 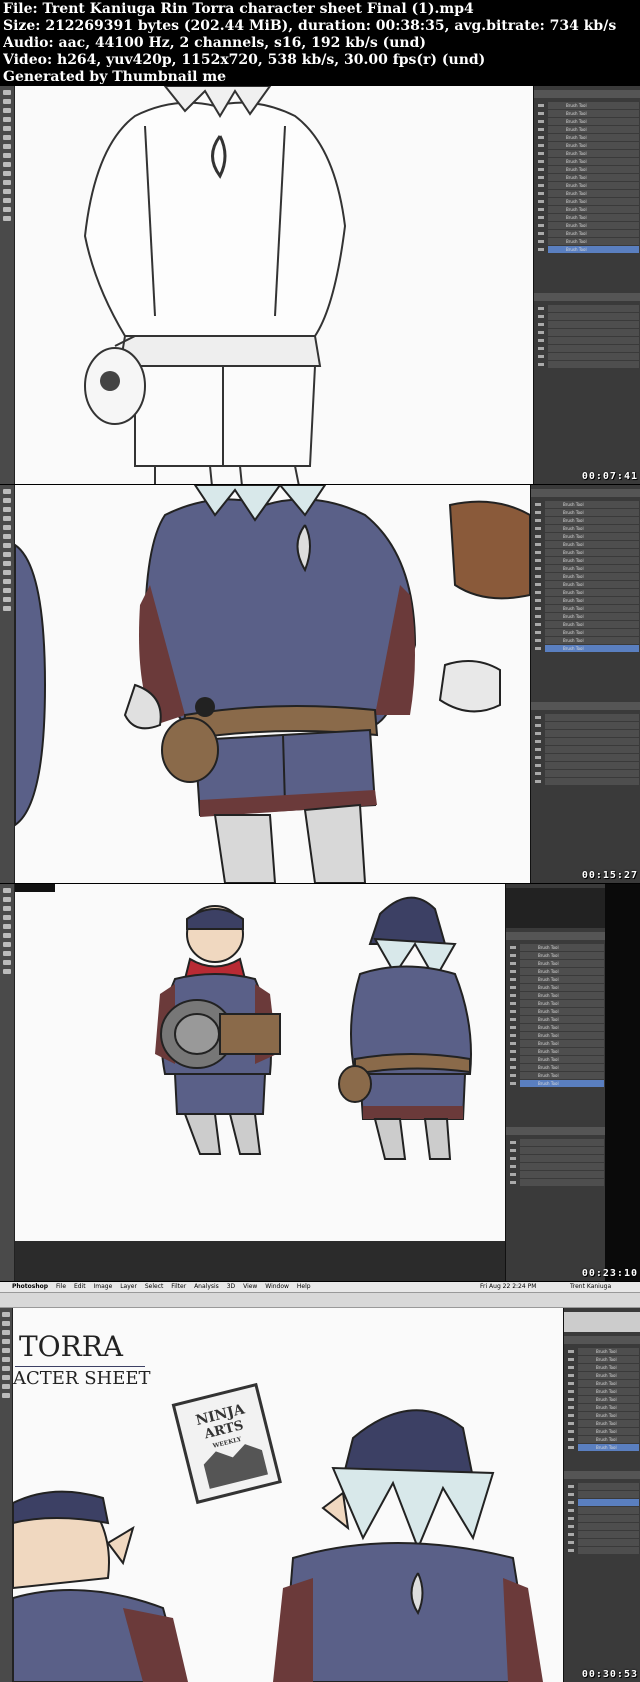 I want to click on menu-analysis: Analysis, so click(x=206, y=1286).